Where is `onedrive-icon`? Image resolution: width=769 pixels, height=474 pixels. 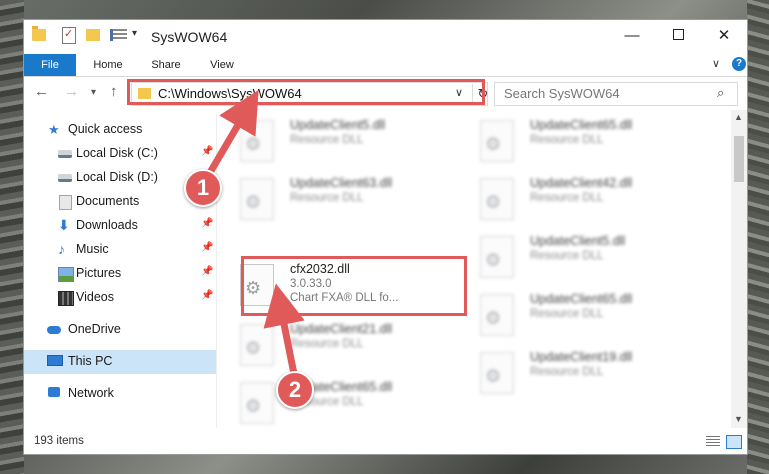 onedrive-icon is located at coordinates (54, 330).